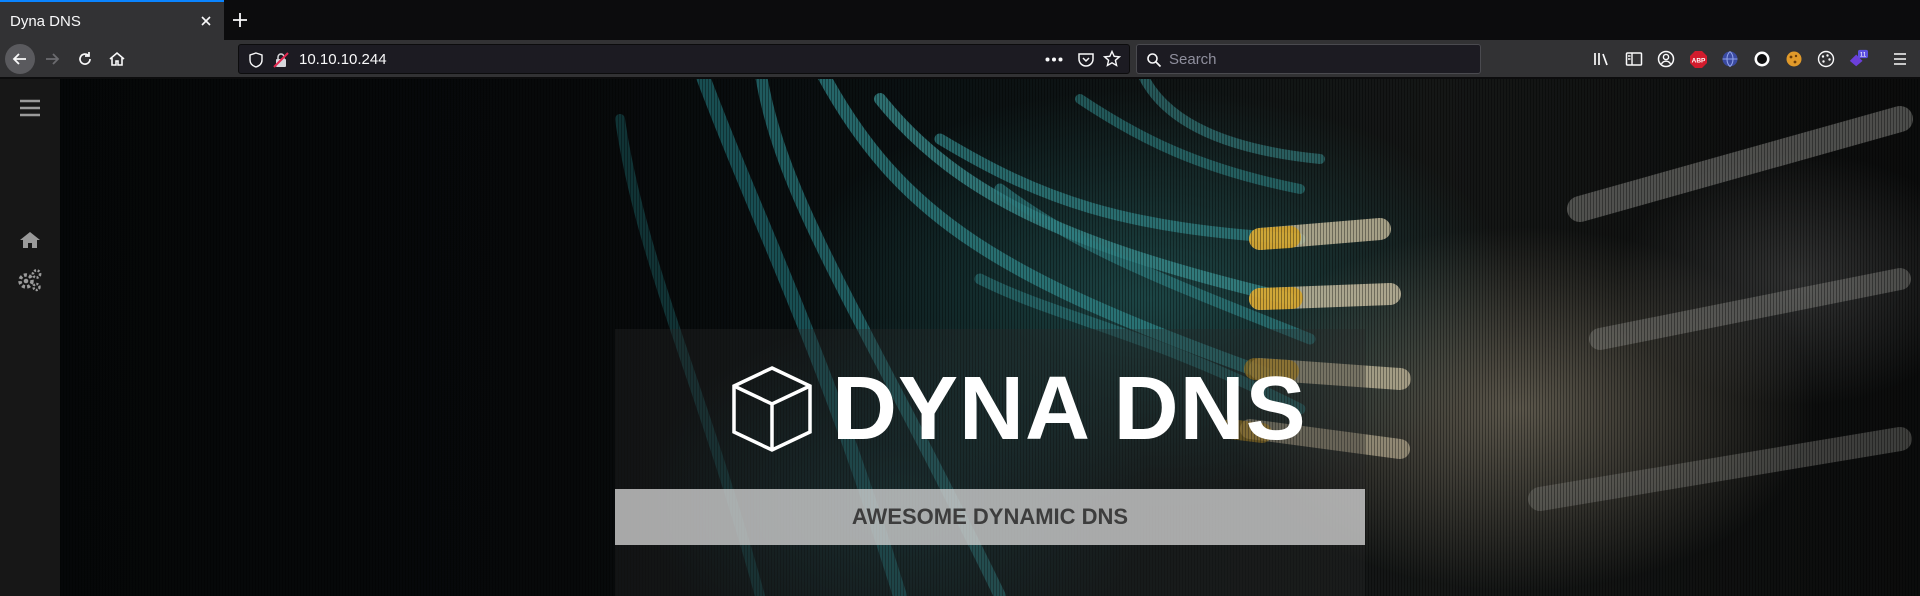 The height and width of the screenshot is (596, 1920). Describe the element at coordinates (112, 20) in the screenshot. I see `tab-dyna-dns: Dyna DNS` at that location.